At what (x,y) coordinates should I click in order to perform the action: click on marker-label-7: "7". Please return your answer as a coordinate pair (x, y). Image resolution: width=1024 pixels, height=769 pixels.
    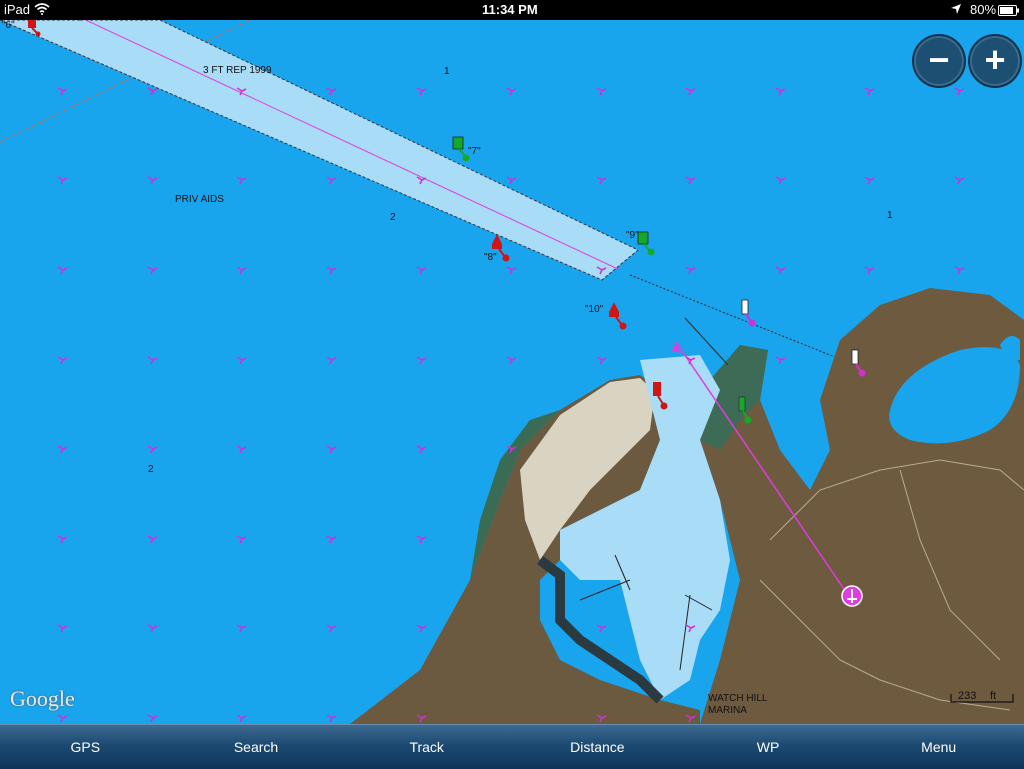
    Looking at the image, I should click on (474, 151).